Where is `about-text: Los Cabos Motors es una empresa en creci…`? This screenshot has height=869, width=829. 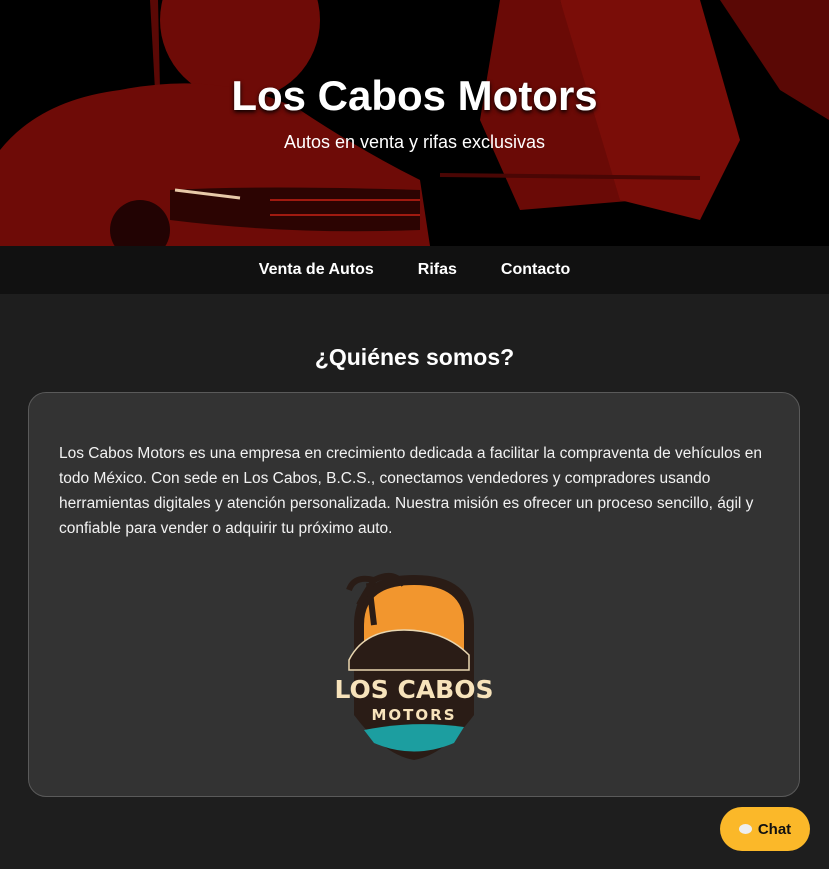 about-text: Los Cabos Motors es una empresa en creci… is located at coordinates (411, 491).